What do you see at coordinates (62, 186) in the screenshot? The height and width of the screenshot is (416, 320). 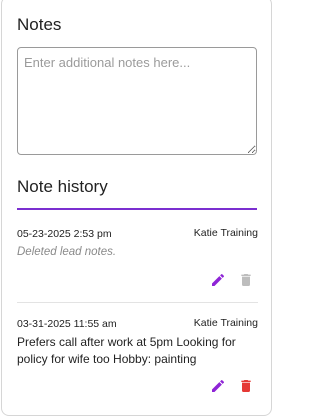 I see `note-history-title: Note history` at bounding box center [62, 186].